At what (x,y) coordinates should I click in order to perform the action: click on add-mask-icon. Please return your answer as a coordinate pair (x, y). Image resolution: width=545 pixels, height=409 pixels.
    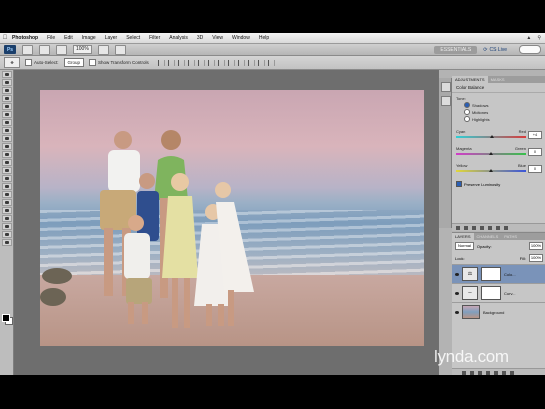
    Looking at the image, I should click on (480, 372).